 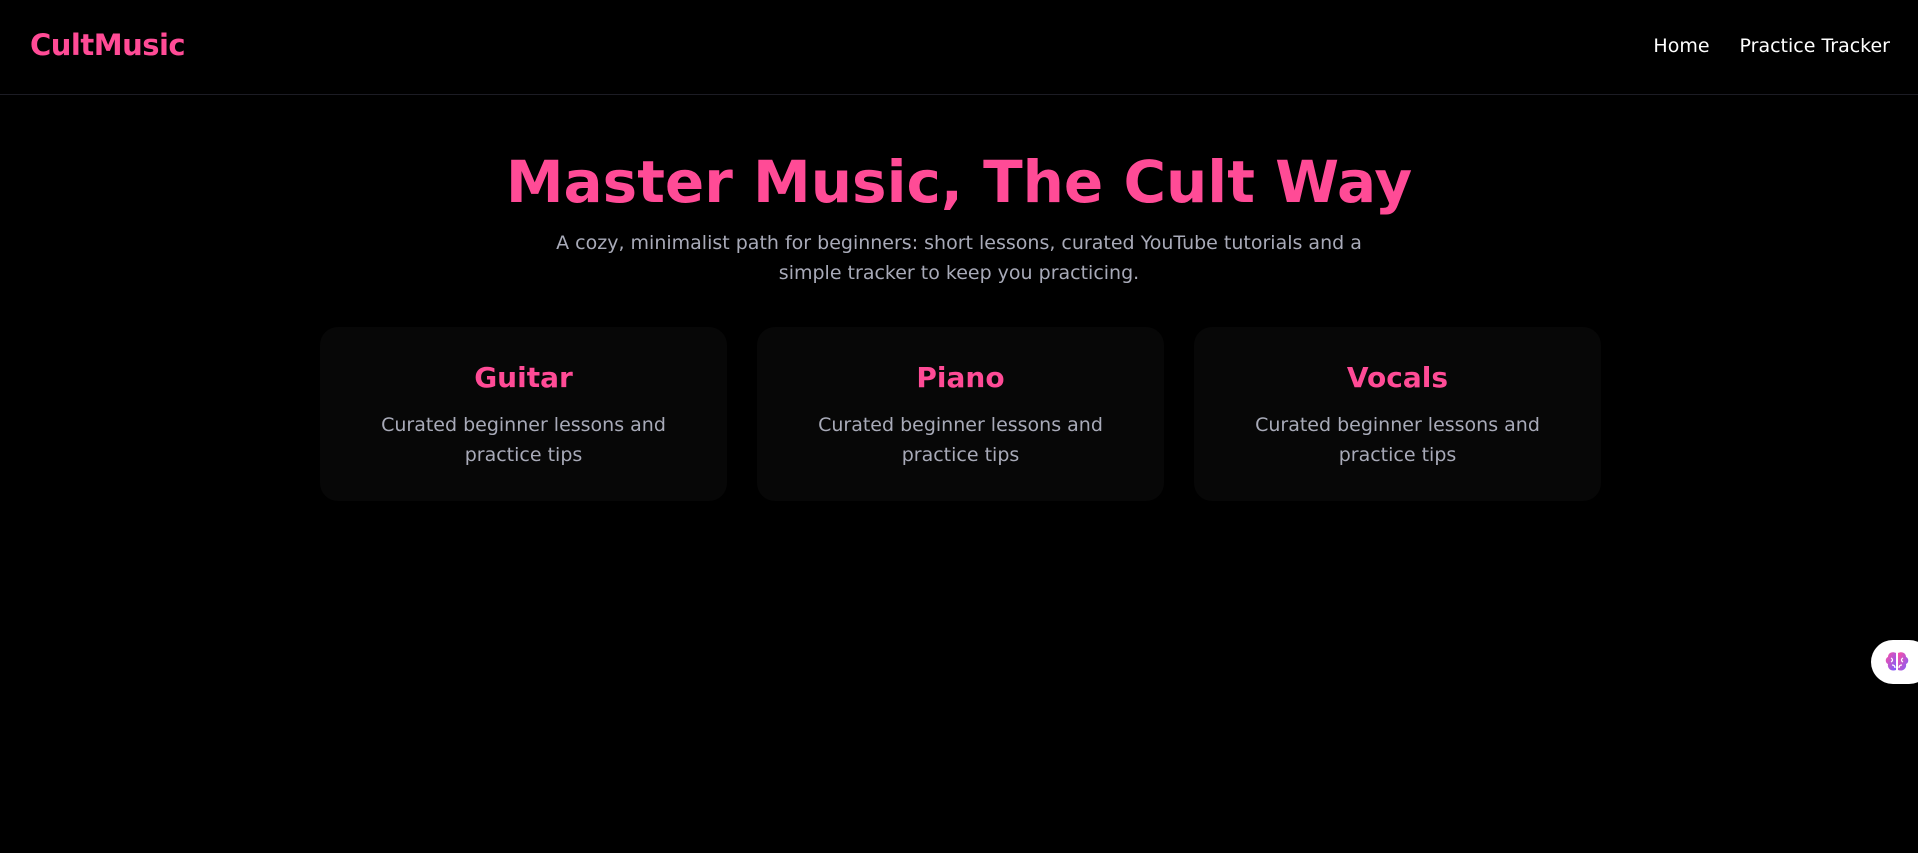 What do you see at coordinates (959, 47) in the screenshot?
I see `navbar: CultMusic Home Practice Tracker` at bounding box center [959, 47].